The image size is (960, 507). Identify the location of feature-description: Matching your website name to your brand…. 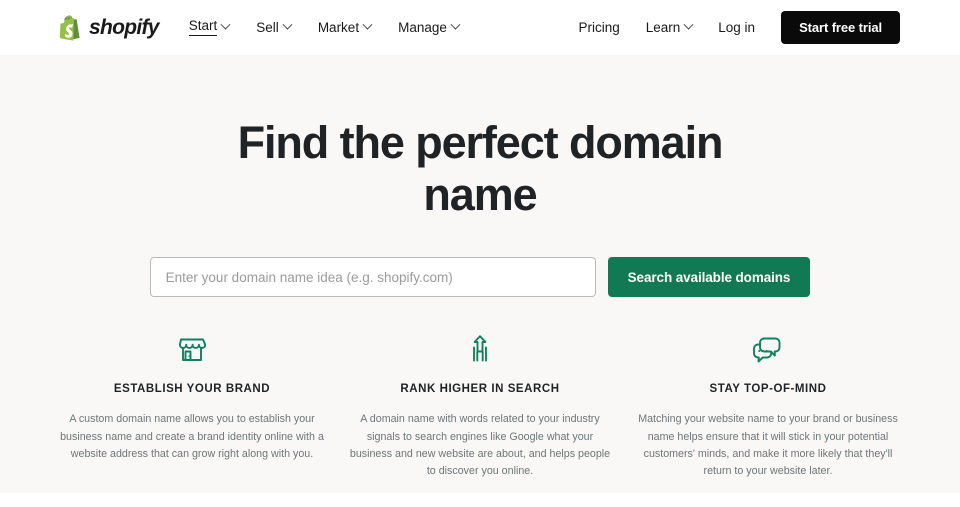
(768, 445).